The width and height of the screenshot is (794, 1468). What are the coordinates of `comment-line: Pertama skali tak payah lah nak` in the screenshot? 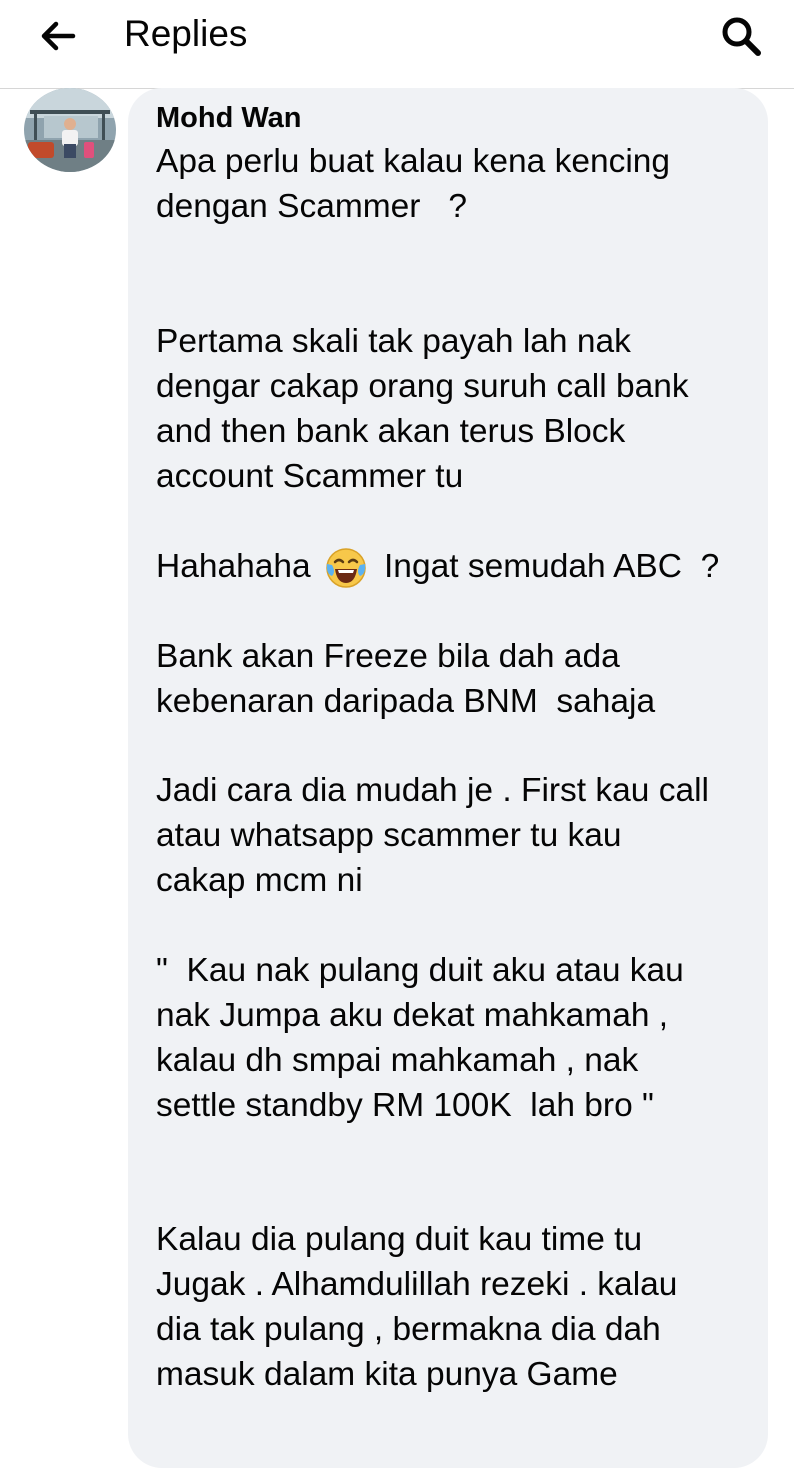 It's located at (393, 341).